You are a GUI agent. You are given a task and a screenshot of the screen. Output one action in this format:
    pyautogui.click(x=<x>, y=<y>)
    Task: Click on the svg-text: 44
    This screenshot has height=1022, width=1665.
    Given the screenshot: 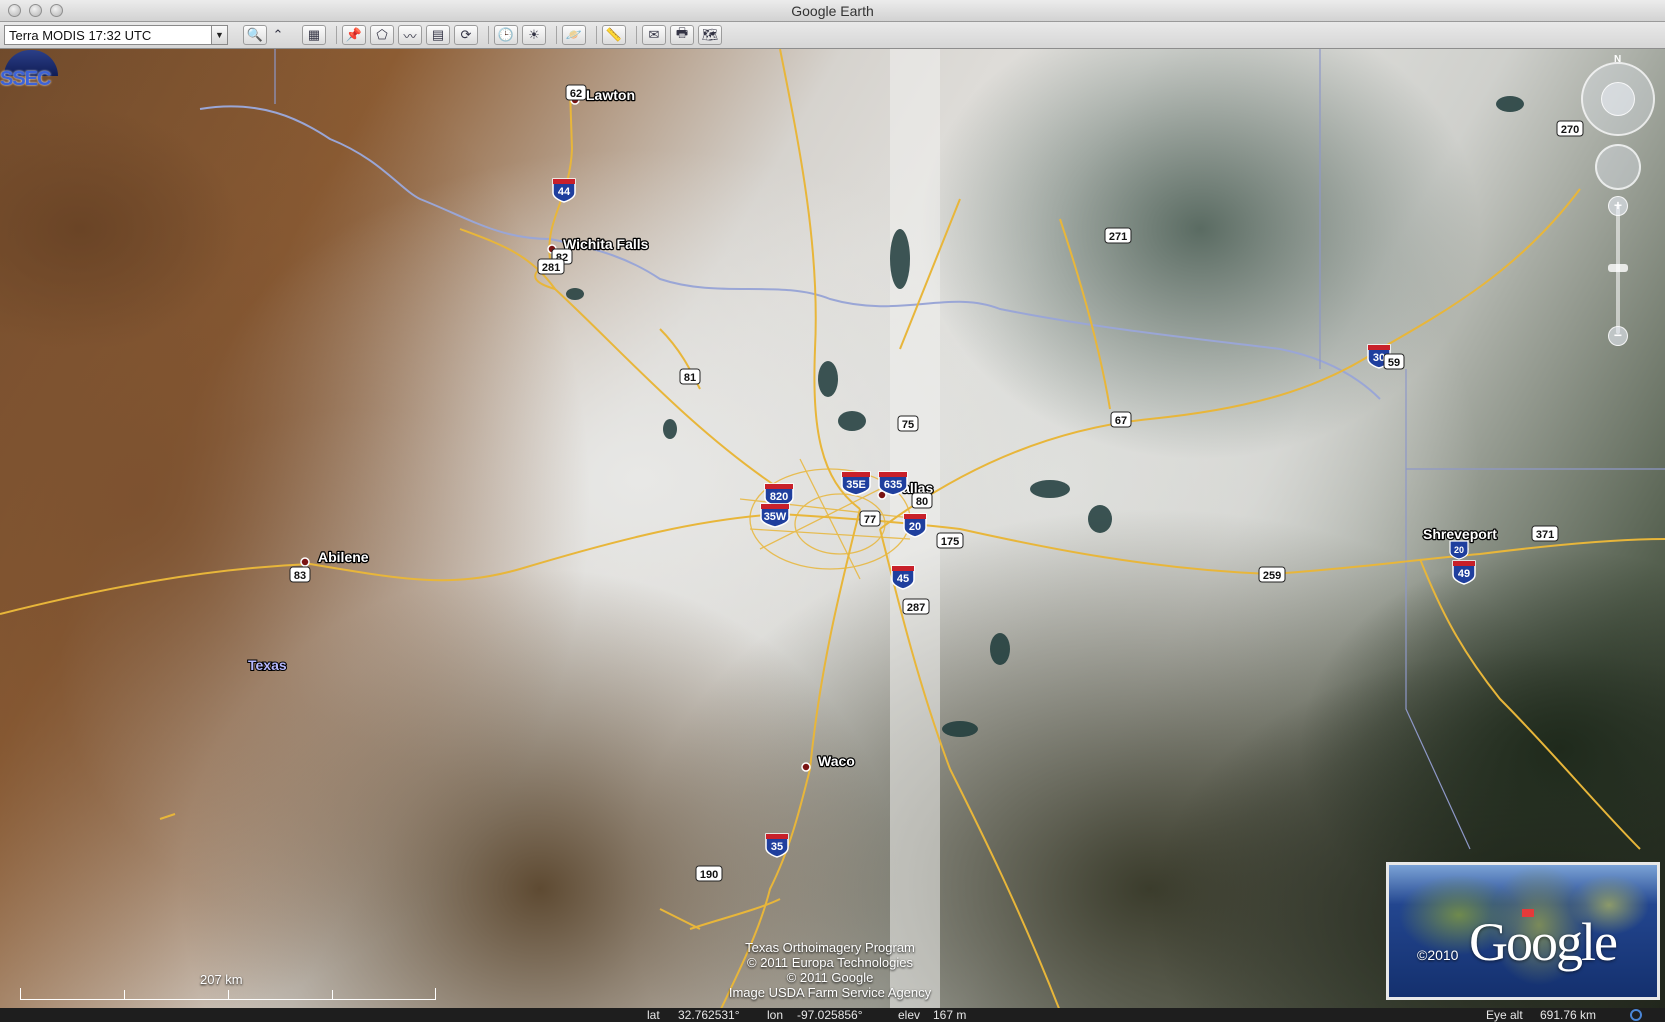 What is the action you would take?
    pyautogui.click(x=564, y=192)
    